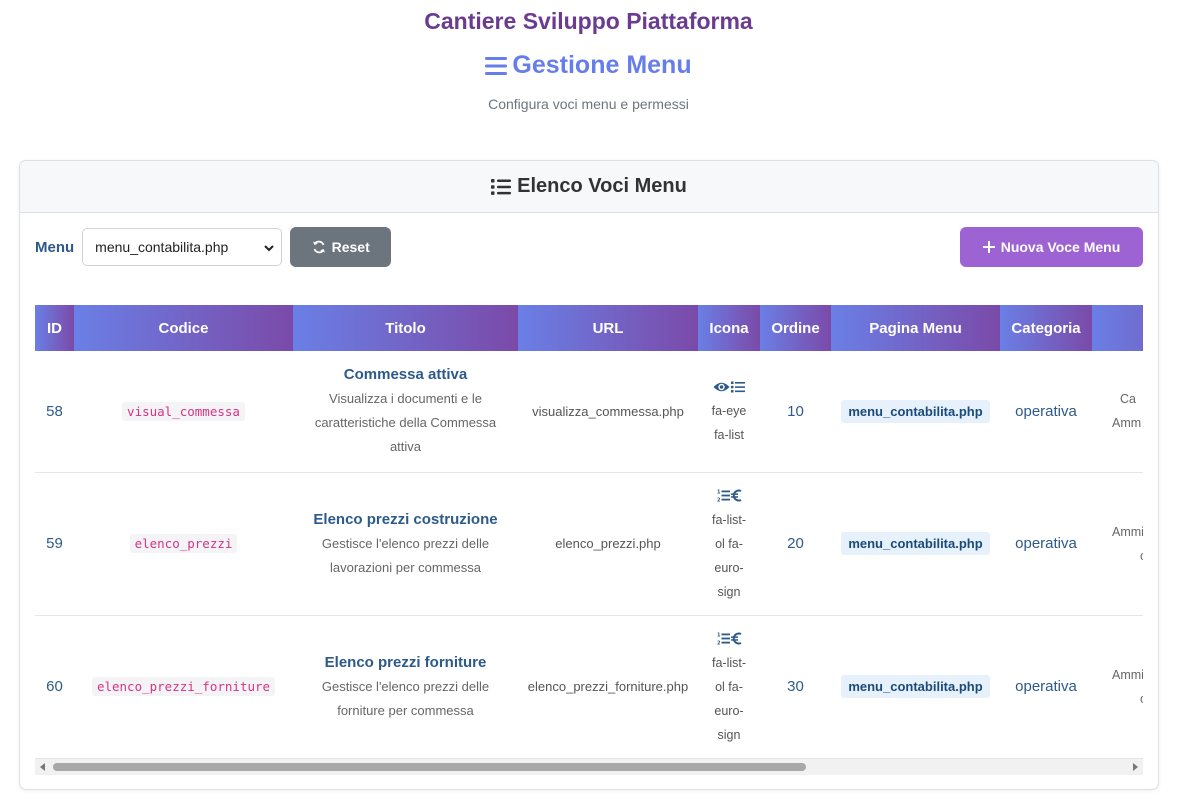 Image resolution: width=1177 pixels, height=806 pixels. I want to click on cell-code: visual_commessa, so click(183, 412).